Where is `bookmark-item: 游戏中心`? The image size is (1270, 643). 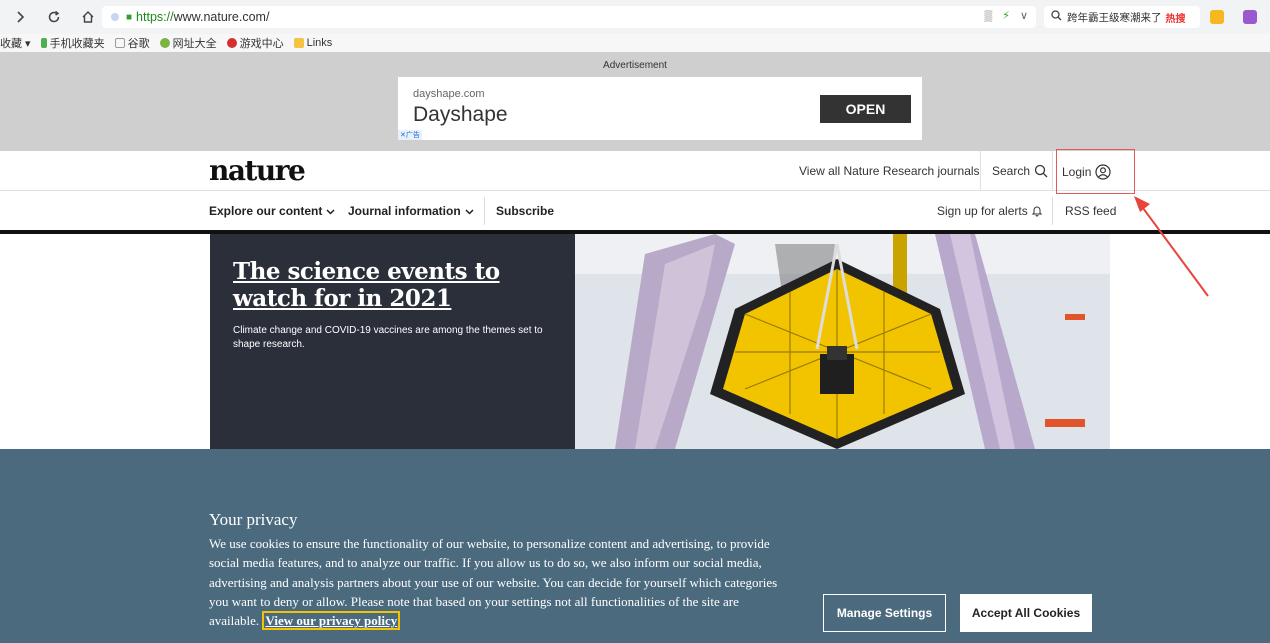
bookmark-item: 游戏中心 is located at coordinates (255, 43).